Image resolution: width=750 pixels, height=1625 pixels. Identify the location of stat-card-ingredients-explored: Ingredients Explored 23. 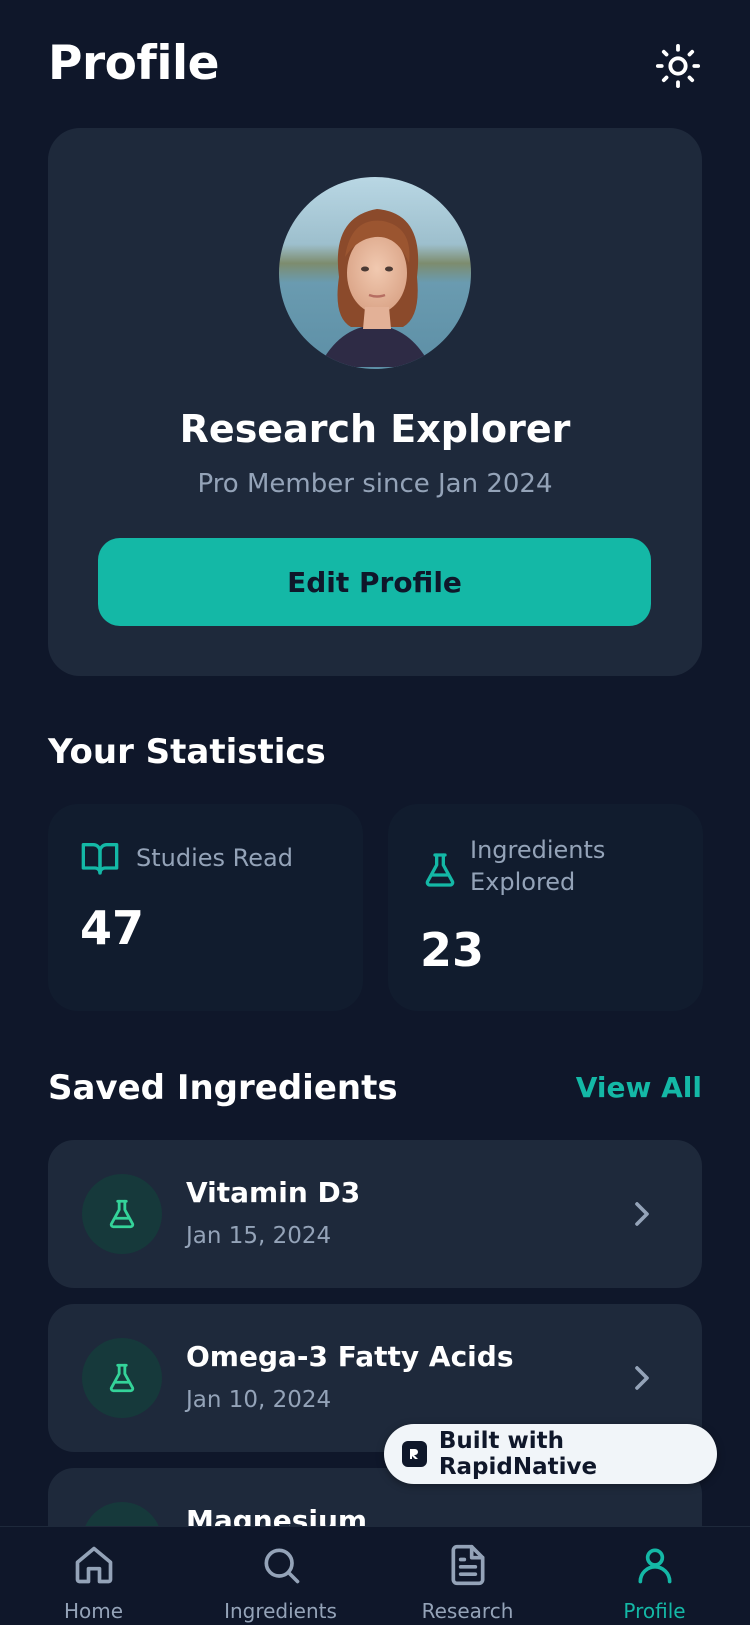
(545, 907).